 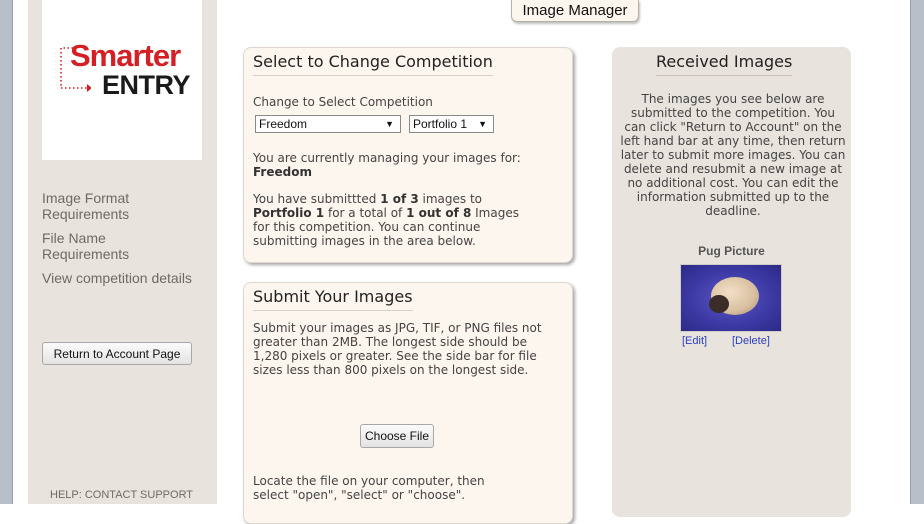 I want to click on sidebar-link-file-name: File Name Requirements, so click(x=117, y=246).